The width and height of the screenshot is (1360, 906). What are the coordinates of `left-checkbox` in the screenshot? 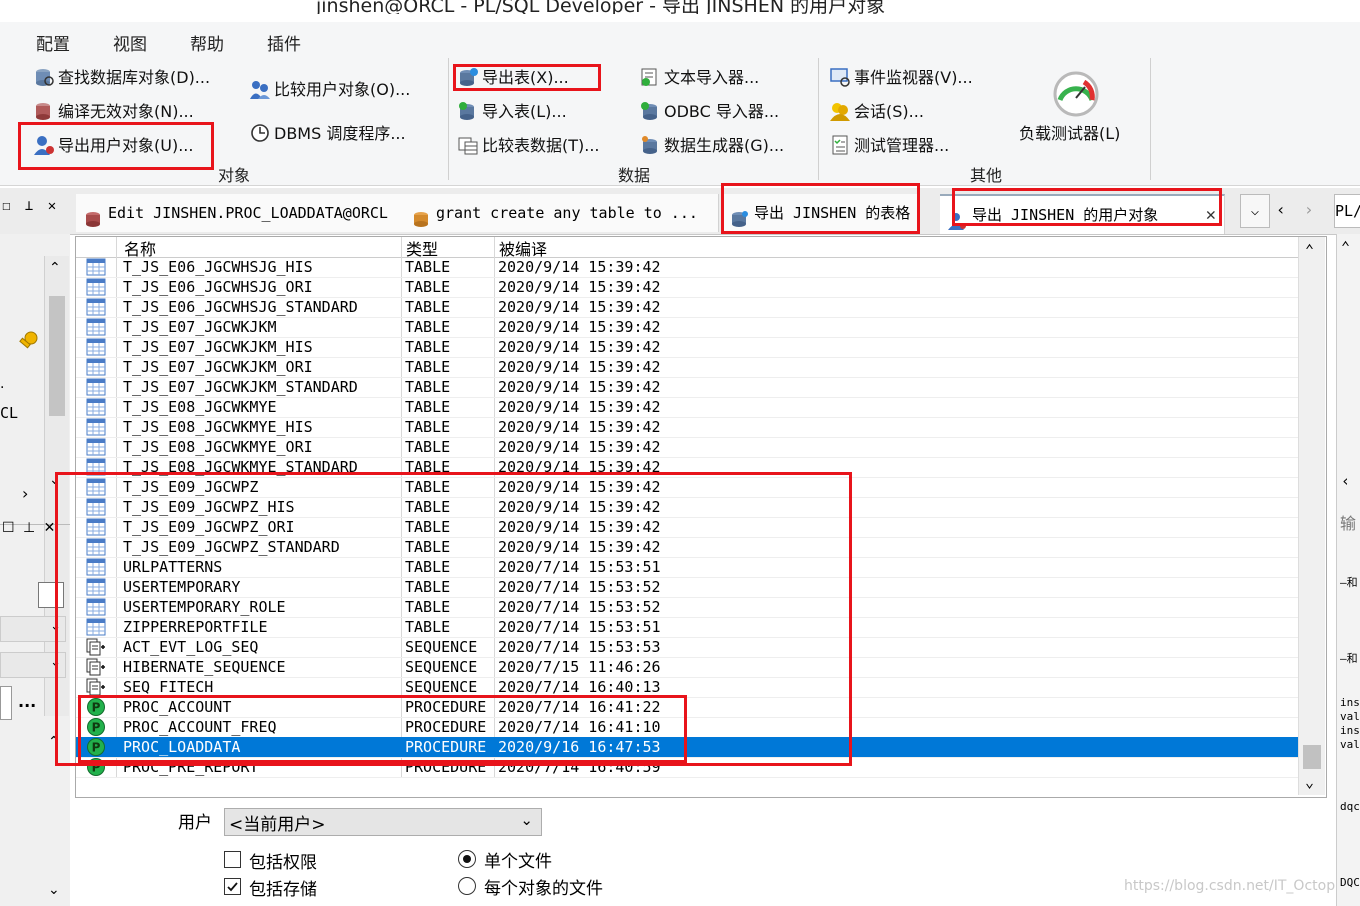 It's located at (51, 595).